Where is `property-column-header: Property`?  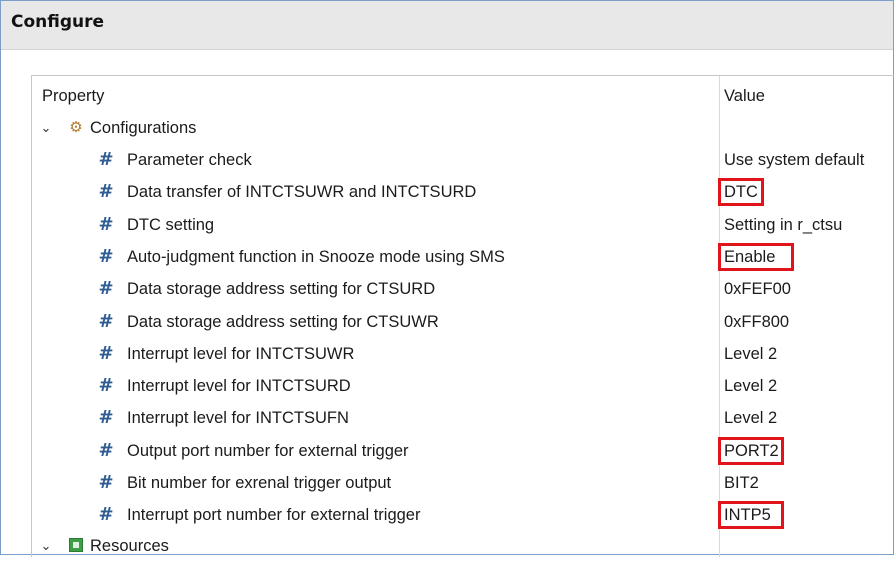
property-column-header: Property is located at coordinates (380, 96).